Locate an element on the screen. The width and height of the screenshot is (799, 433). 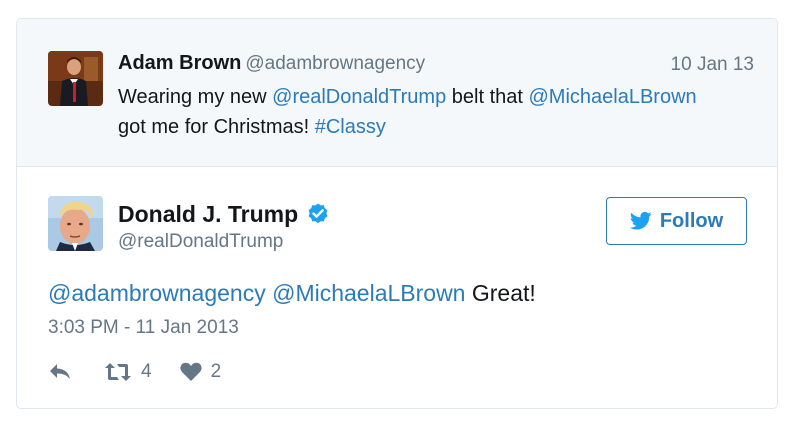
main-author-name: Donald J. Trump is located at coordinates (208, 214).